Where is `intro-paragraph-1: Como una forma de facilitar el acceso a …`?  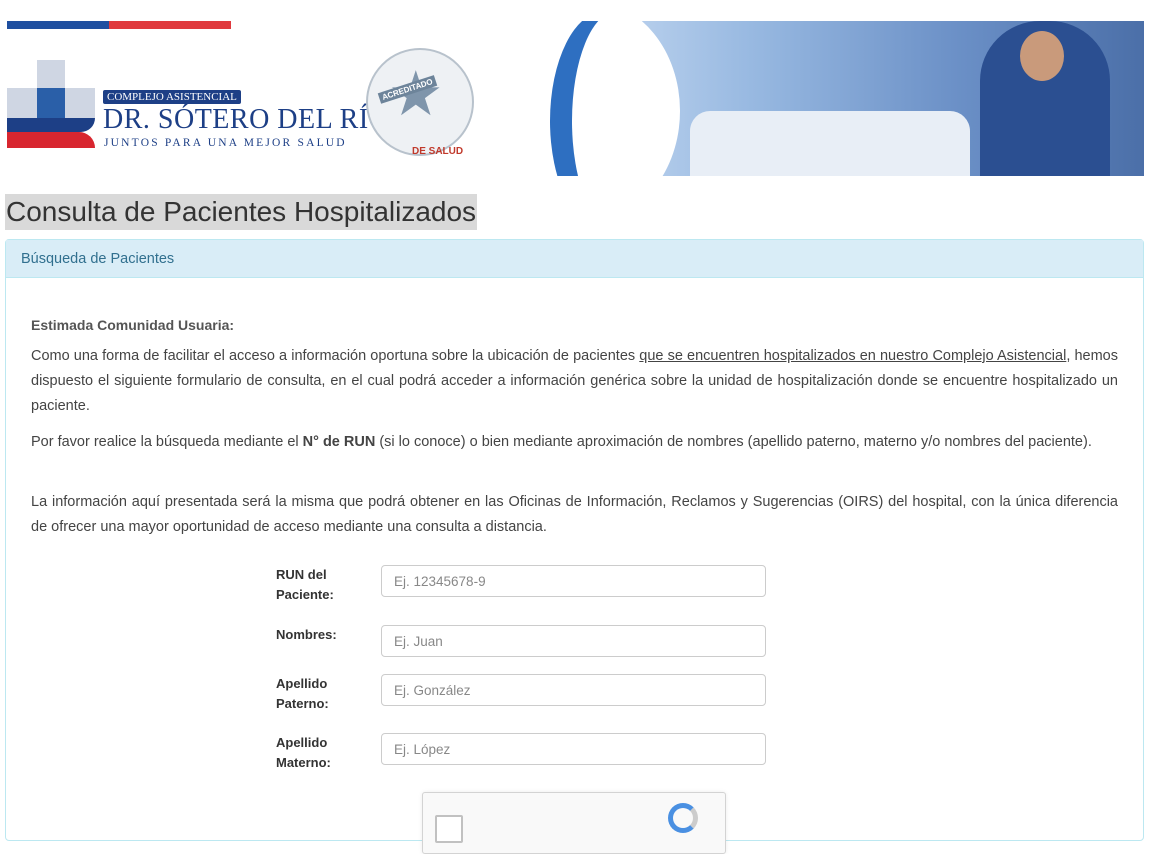 intro-paragraph-1: Como una forma de facilitar el acceso a … is located at coordinates (574, 381).